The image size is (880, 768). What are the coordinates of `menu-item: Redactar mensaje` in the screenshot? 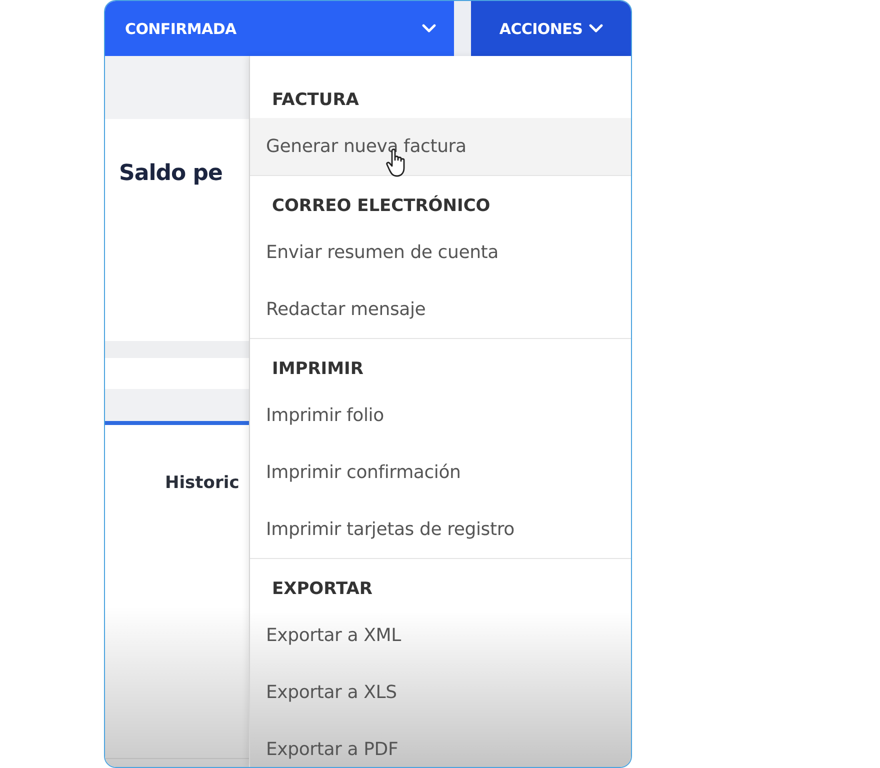 It's located at (440, 309).